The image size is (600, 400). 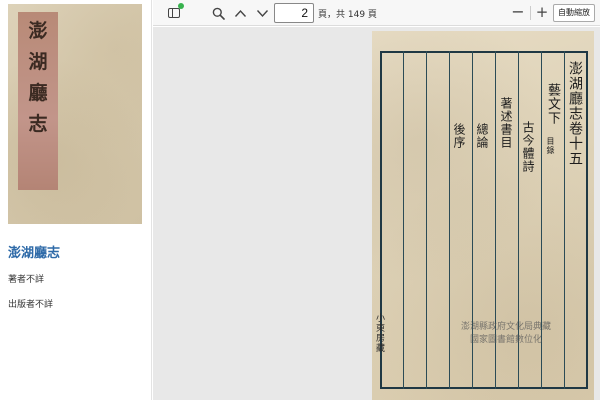 I want to click on section-title-text: 藝文下, so click(x=552, y=104).